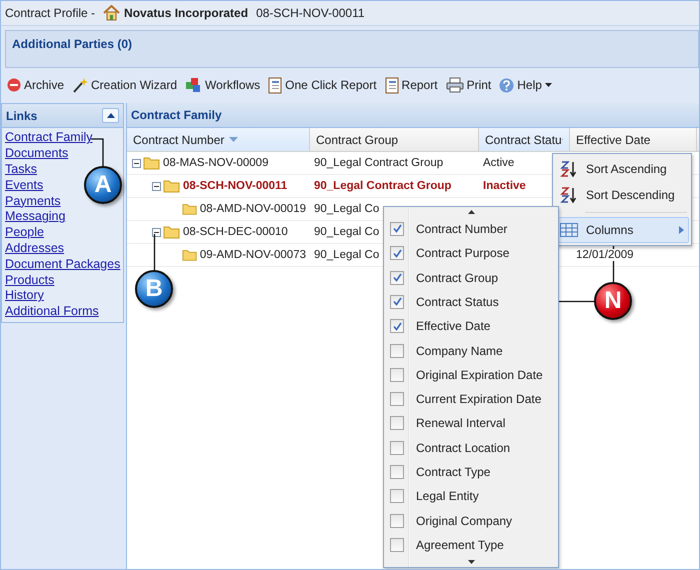 Image resolution: width=700 pixels, height=570 pixels. I want to click on menu-item: Renewal Interval, so click(471, 423).